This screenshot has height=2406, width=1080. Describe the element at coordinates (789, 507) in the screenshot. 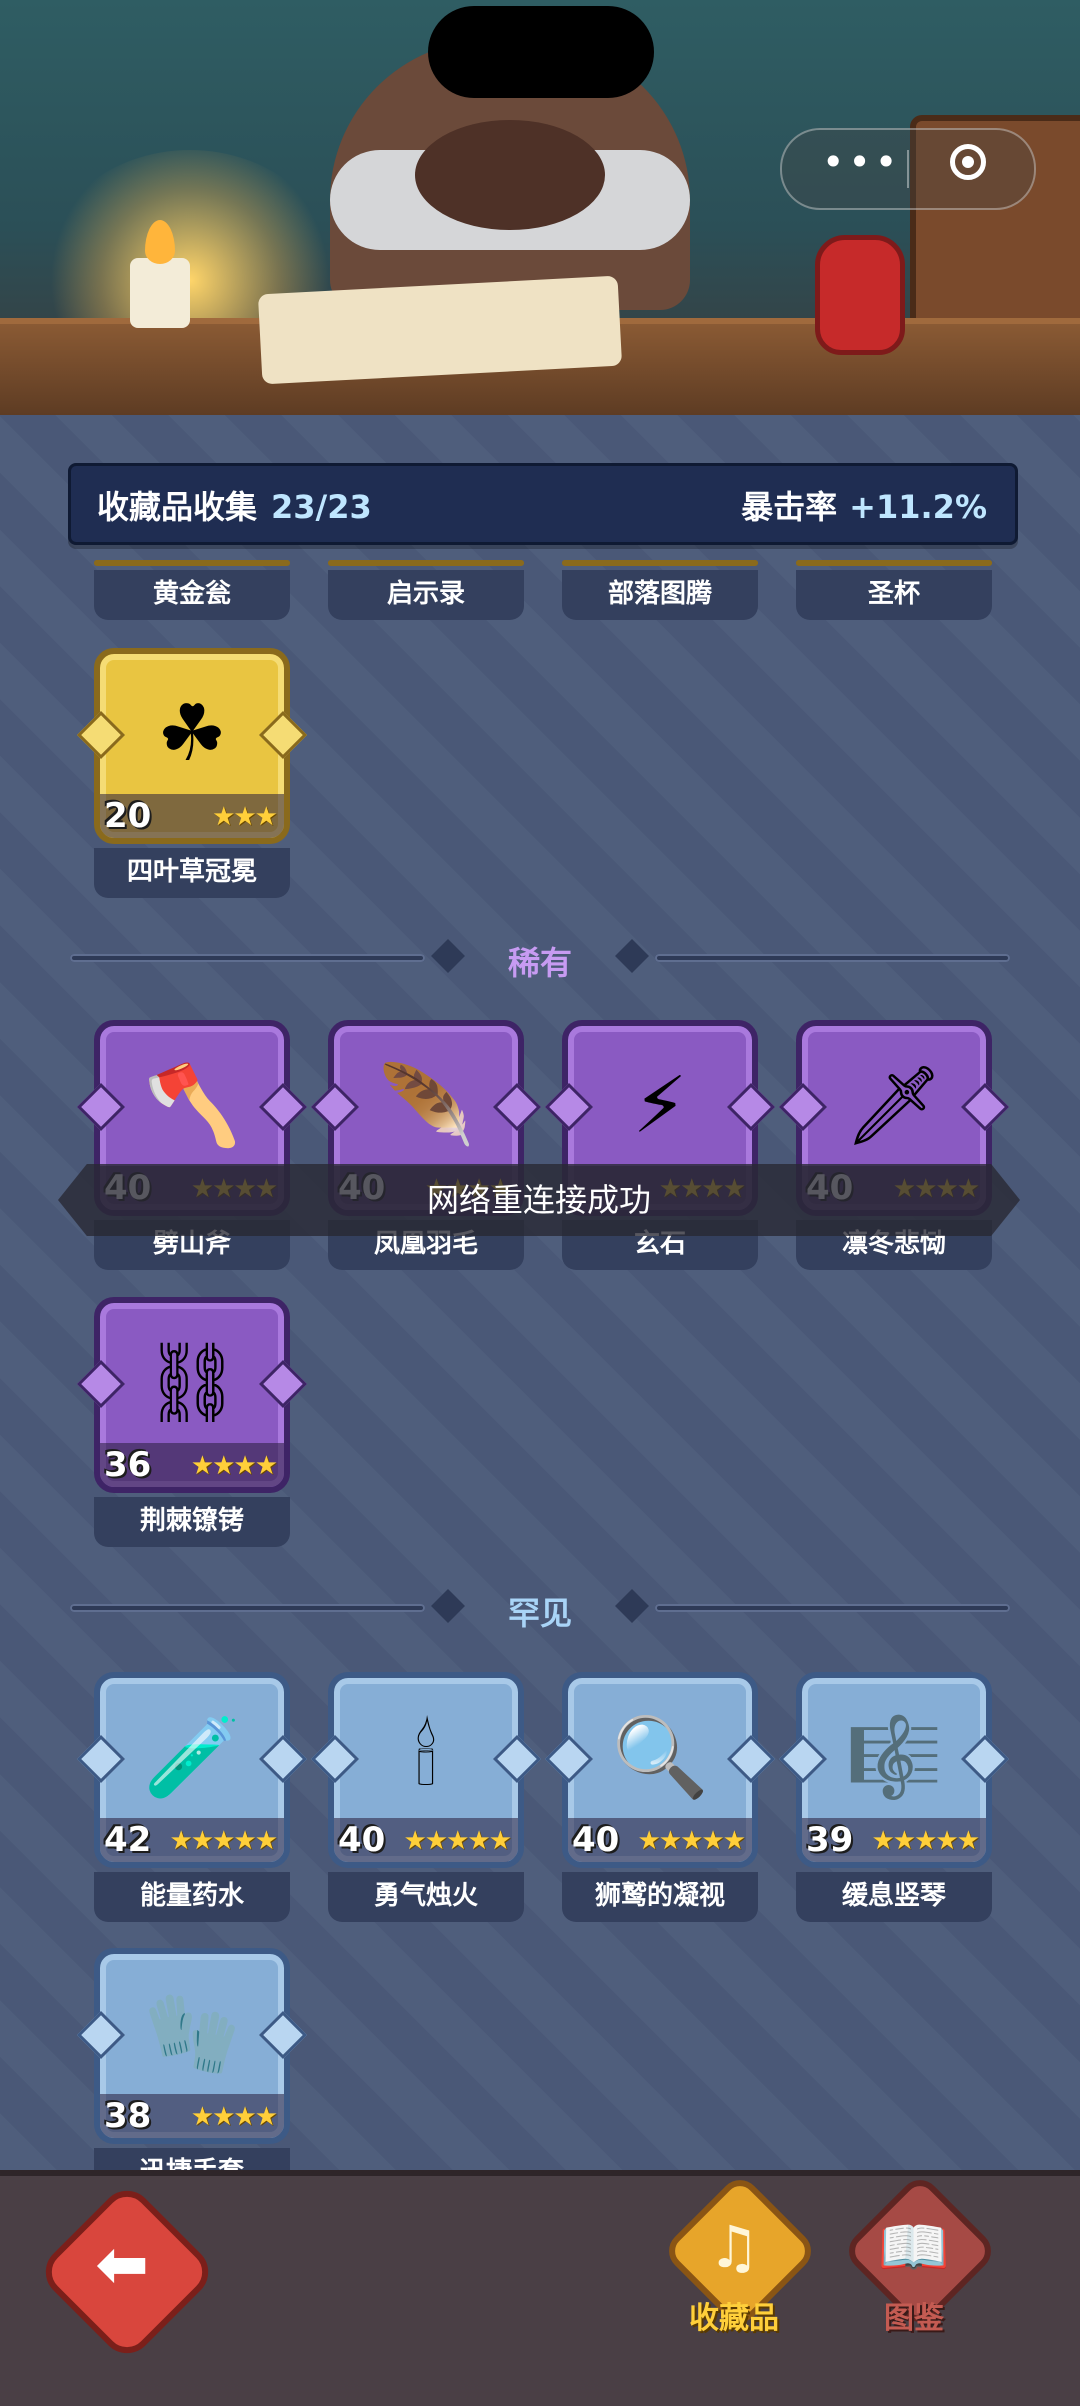

I see `crit-label: 暴击率` at that location.